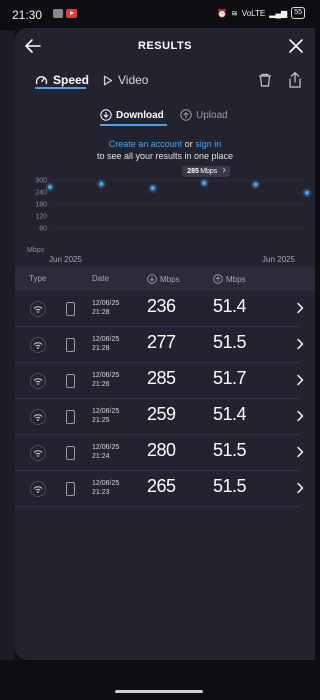  I want to click on status-indicators: ⏰ ≋ VoLTE ▂▄▆ 55, so click(261, 13).